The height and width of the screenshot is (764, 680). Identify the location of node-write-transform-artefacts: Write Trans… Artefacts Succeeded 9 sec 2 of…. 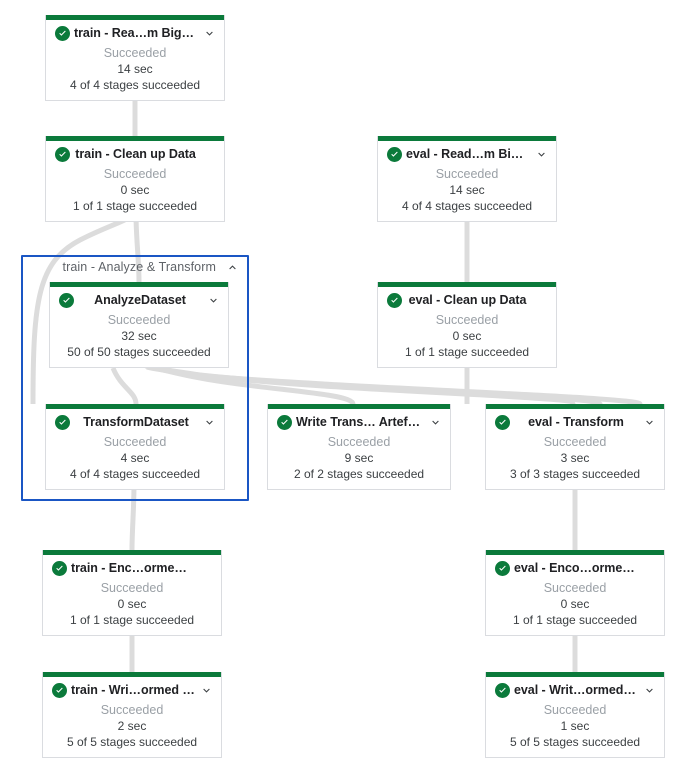
(359, 447).